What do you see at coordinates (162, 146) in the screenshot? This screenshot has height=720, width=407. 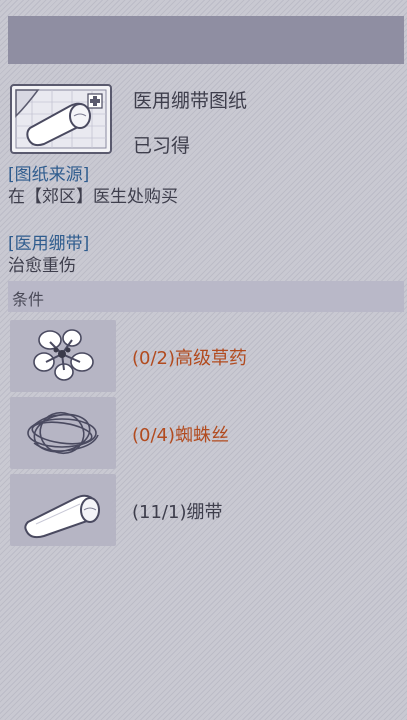 I see `learned-status: 已习得` at bounding box center [162, 146].